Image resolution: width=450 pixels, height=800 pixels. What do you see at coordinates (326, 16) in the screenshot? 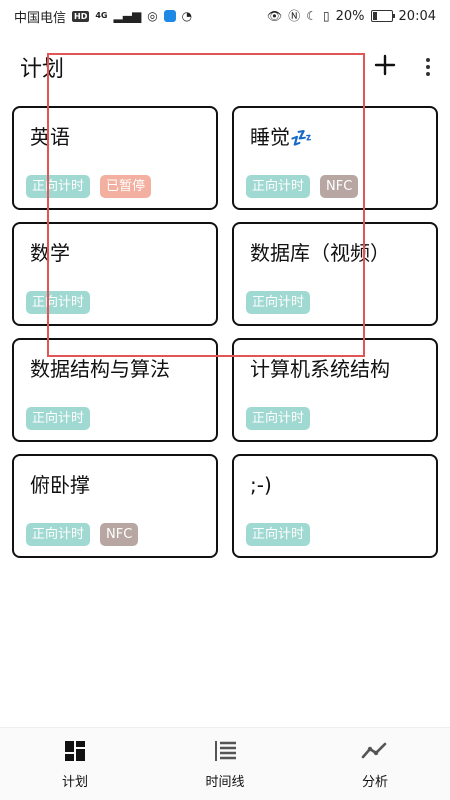
I see `vibrate-icon: ▯` at bounding box center [326, 16].